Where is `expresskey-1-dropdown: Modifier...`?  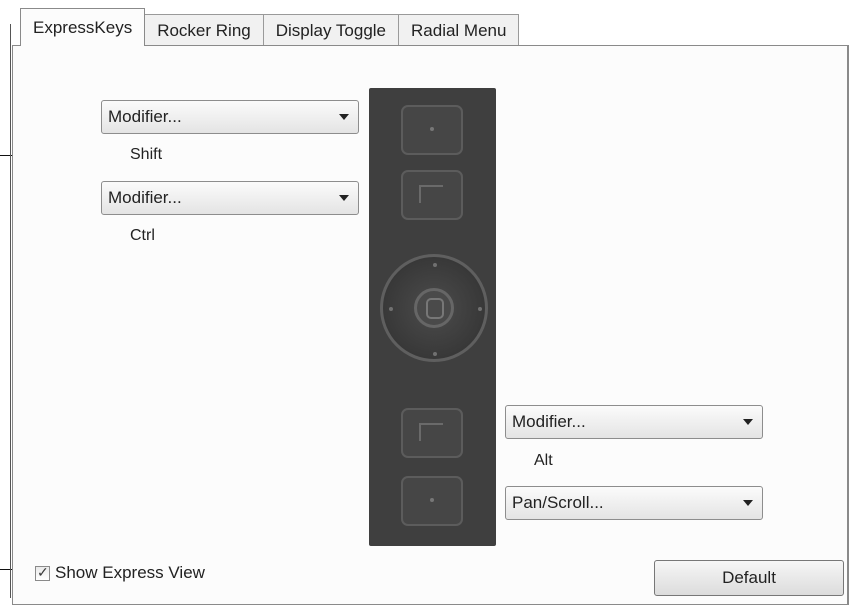 expresskey-1-dropdown: Modifier... is located at coordinates (230, 117).